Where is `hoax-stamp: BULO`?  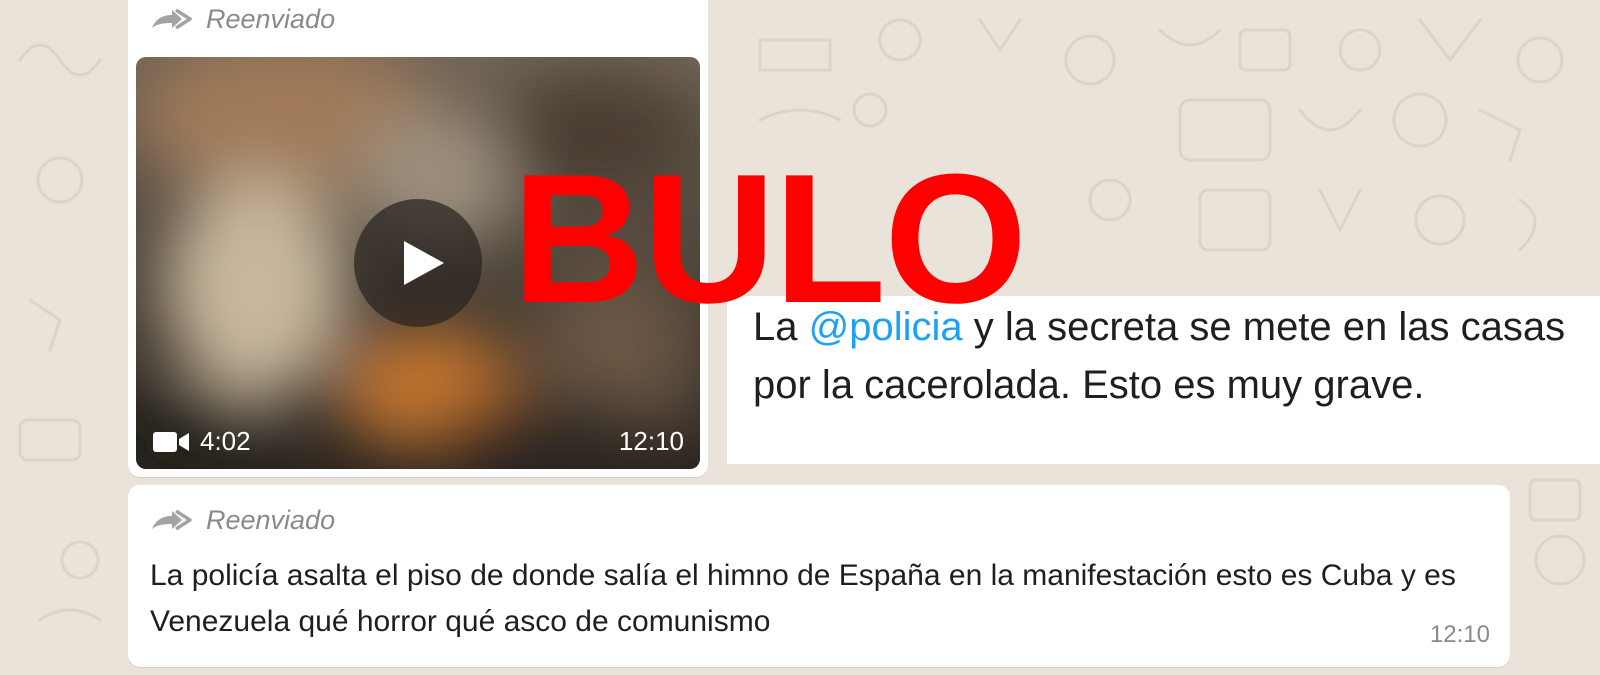 hoax-stamp: BULO is located at coordinates (769, 238).